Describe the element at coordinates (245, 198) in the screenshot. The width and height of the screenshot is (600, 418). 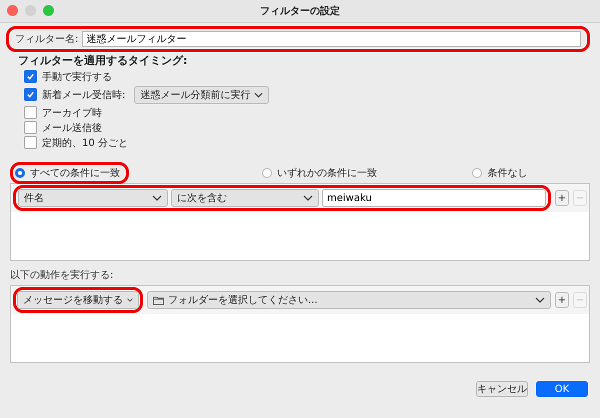
I see `operator-dropdown: に次を含む` at that location.